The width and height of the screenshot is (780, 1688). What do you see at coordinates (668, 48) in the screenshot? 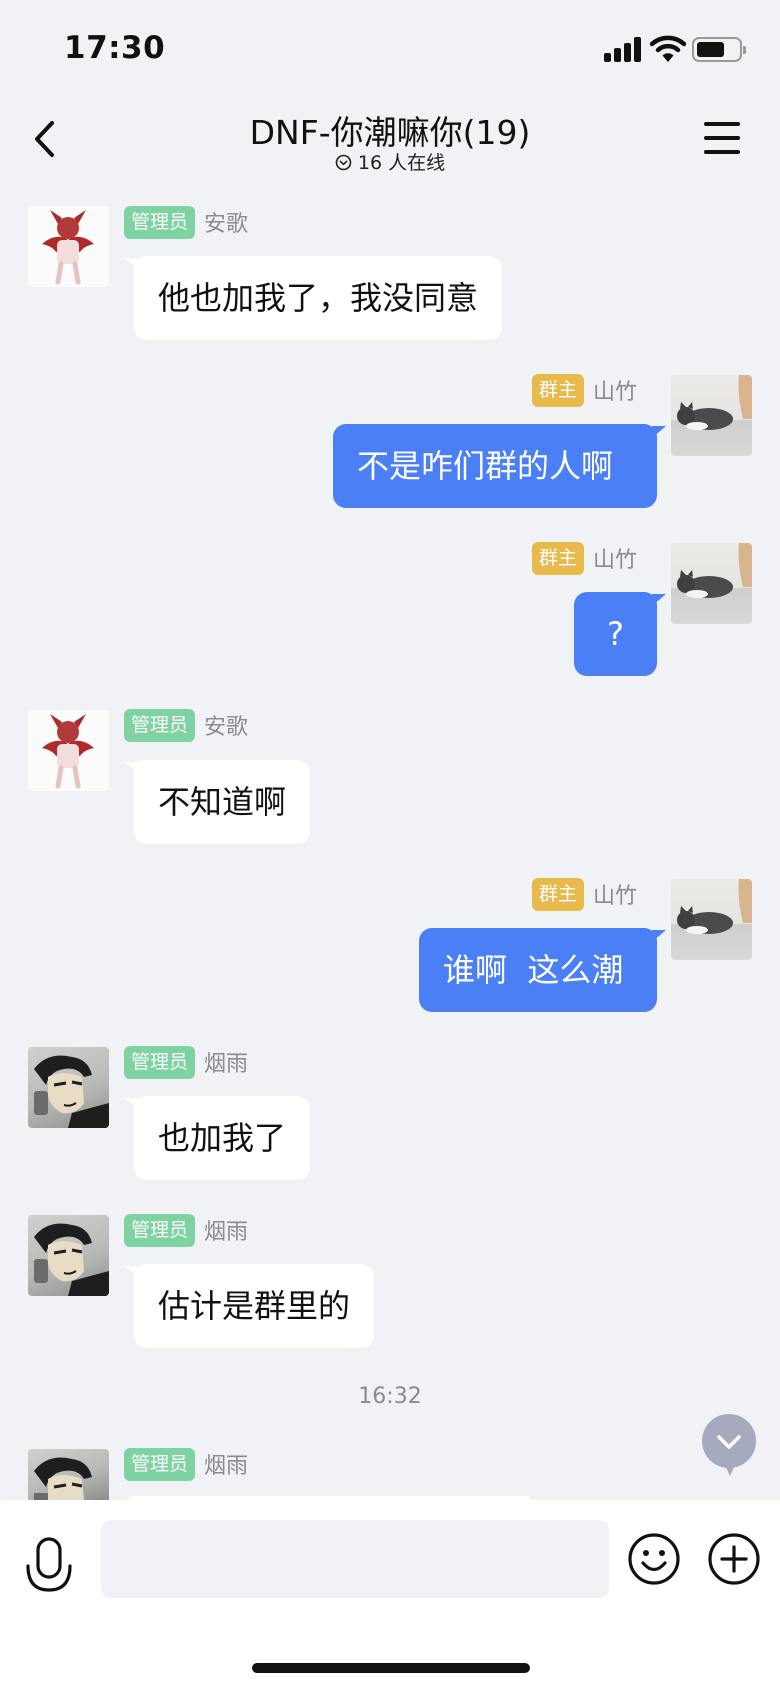
I see `wifi-icon` at bounding box center [668, 48].